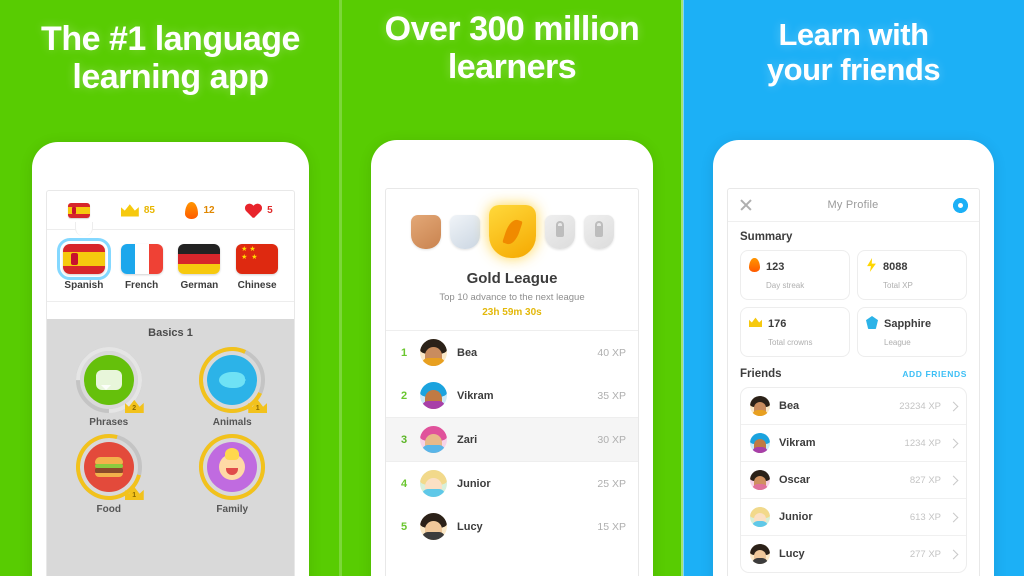 Image resolution: width=1024 pixels, height=576 pixels. I want to click on profile-header: My Profile, so click(853, 205).